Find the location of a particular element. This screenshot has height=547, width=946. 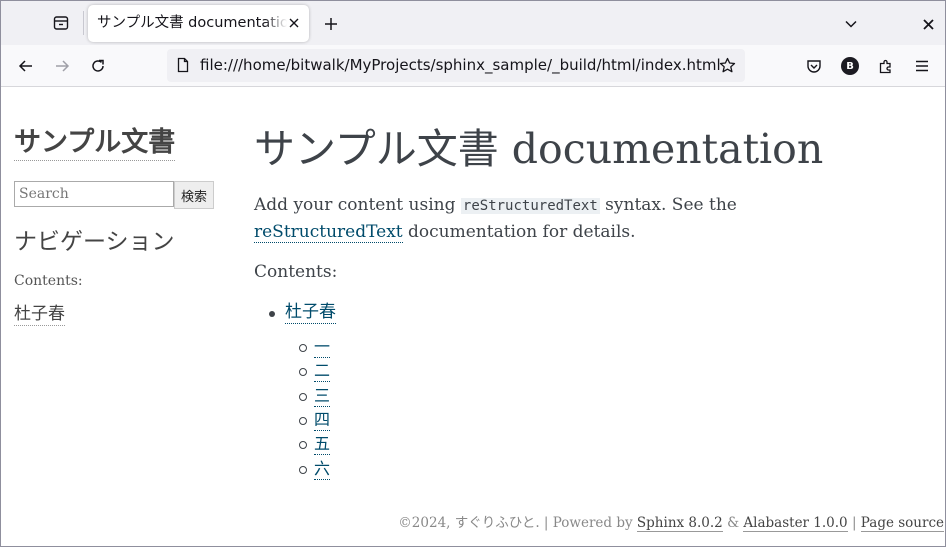

alabaster-link: Alabaster 1.0.0 is located at coordinates (795, 523).